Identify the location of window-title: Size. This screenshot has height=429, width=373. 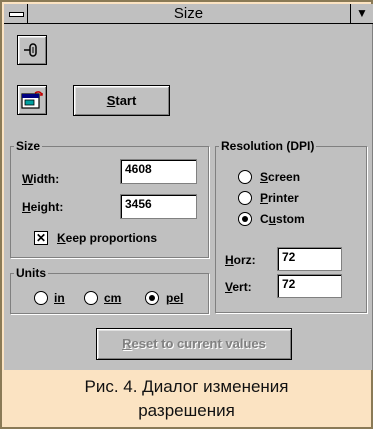
(188, 13).